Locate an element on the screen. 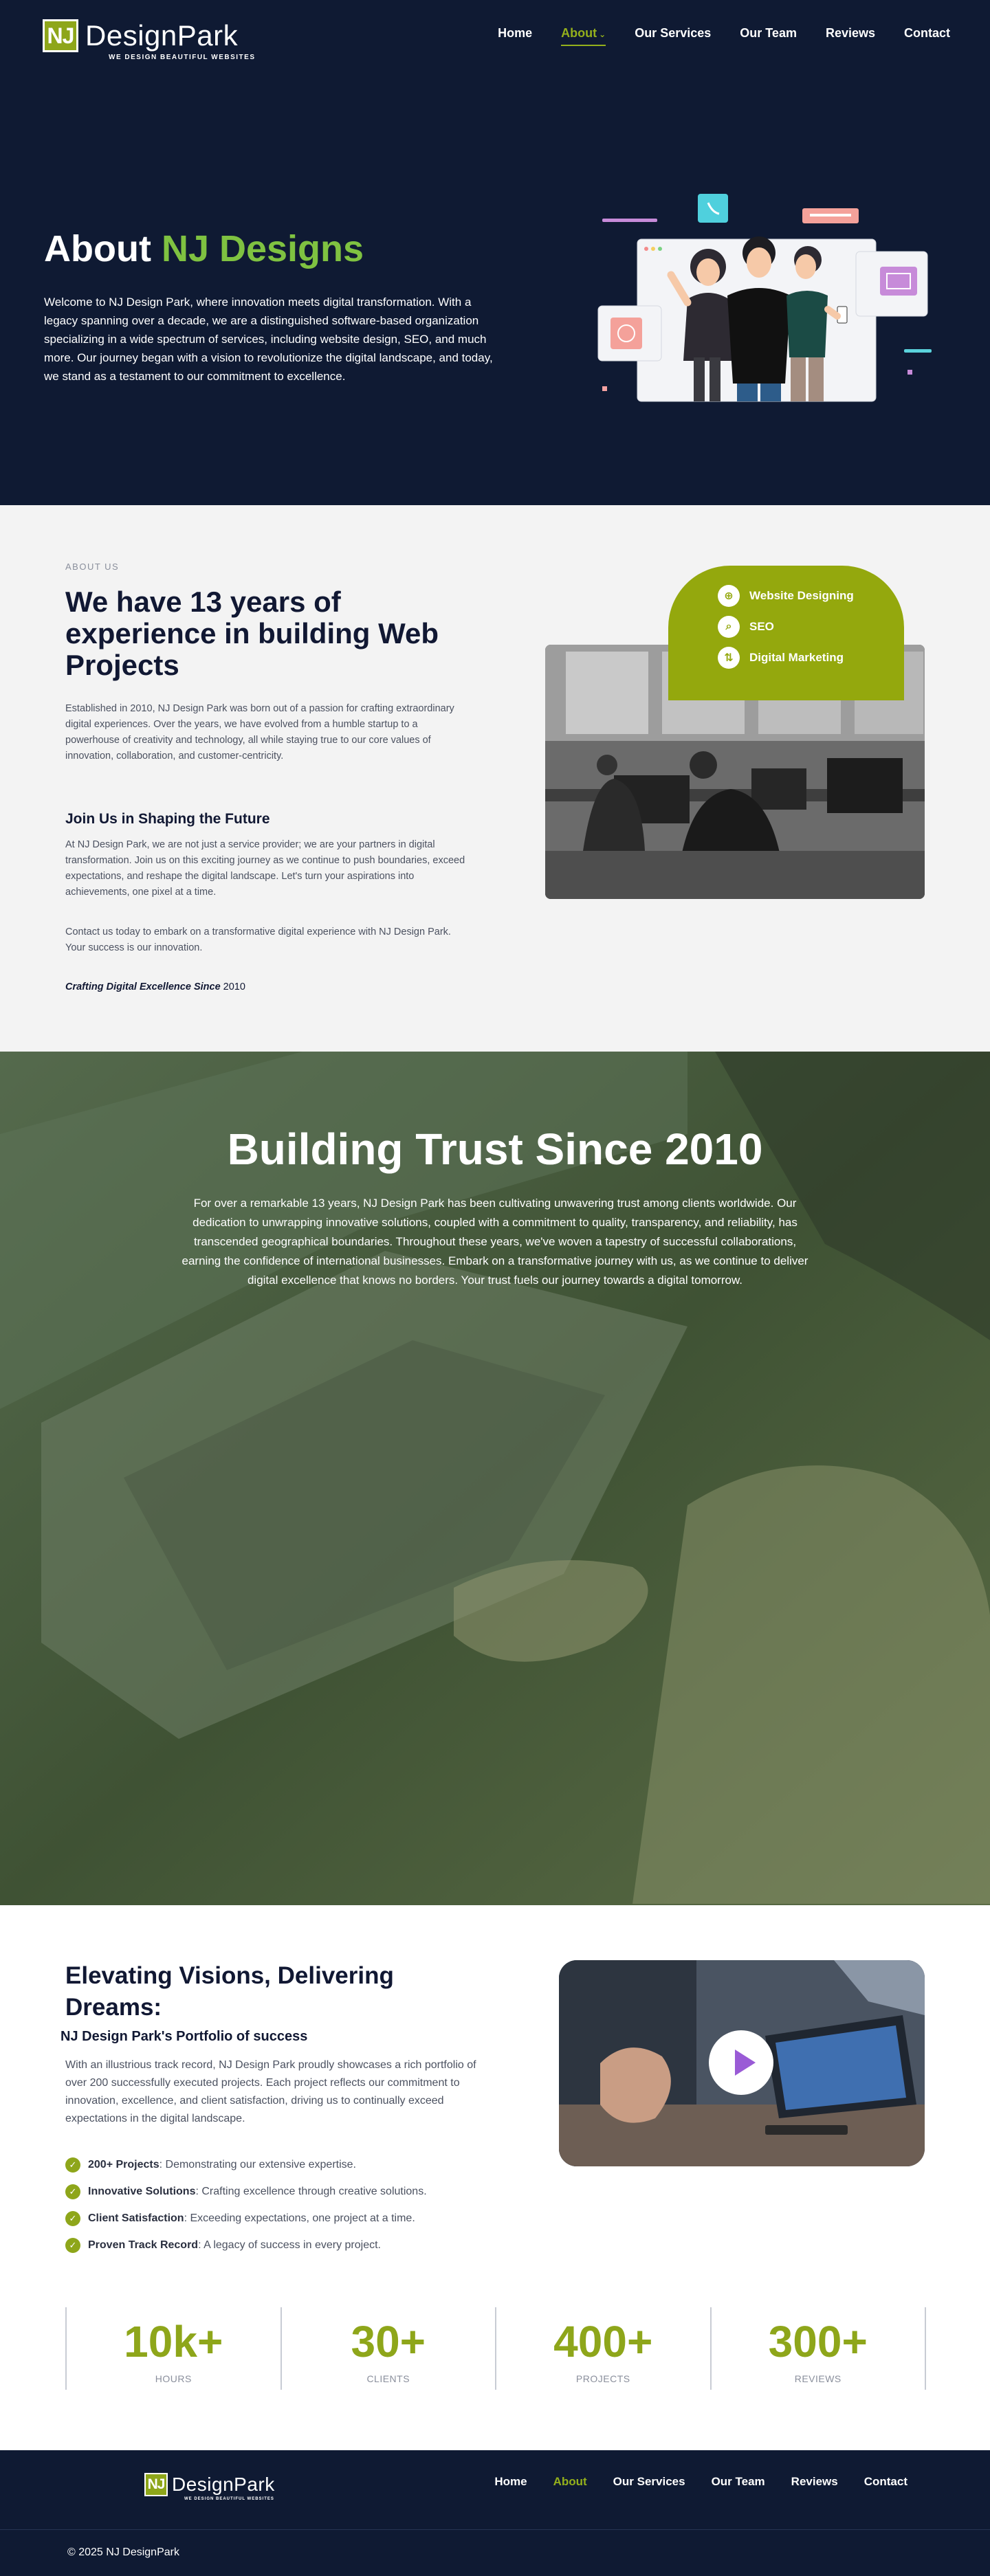 This screenshot has height=2576, width=990. check-bold: Client Satisfaction is located at coordinates (136, 2218).